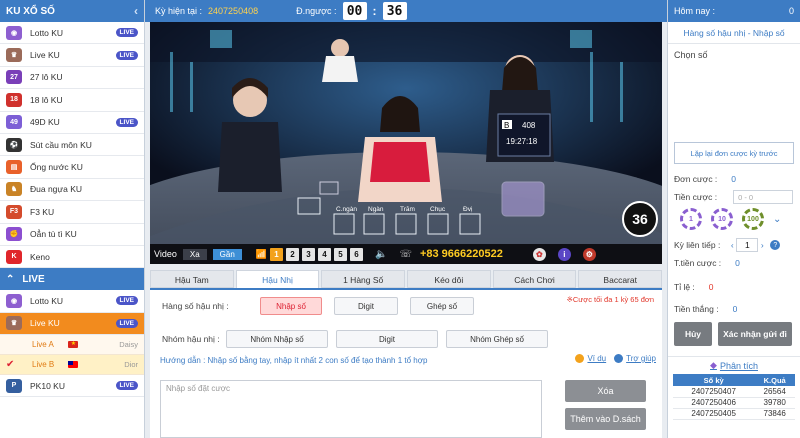 The image size is (800, 438). What do you see at coordinates (461, 254) in the screenshot?
I see `hotline-number: +83 9666220522` at bounding box center [461, 254].